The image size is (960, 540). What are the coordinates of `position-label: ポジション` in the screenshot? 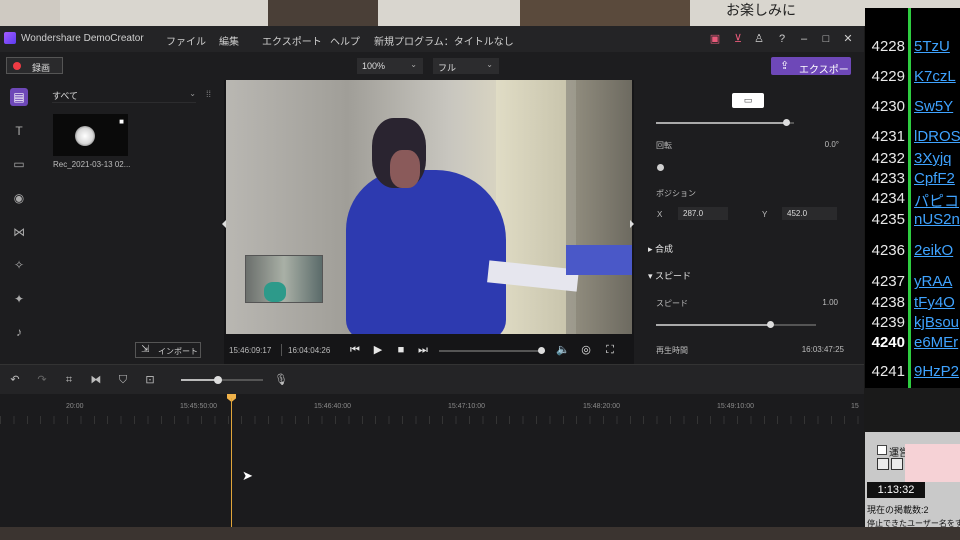 It's located at (676, 193).